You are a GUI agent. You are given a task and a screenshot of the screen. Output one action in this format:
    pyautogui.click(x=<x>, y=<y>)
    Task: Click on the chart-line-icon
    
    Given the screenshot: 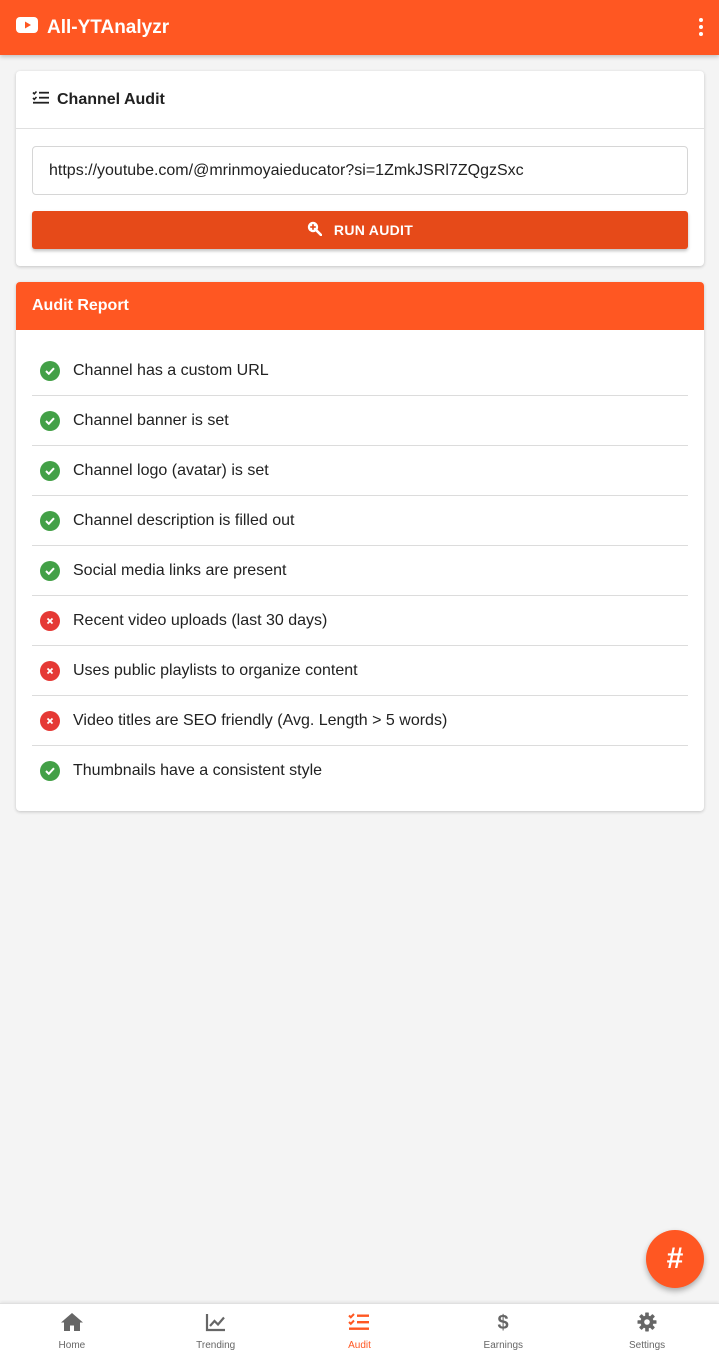 What is the action you would take?
    pyautogui.click(x=216, y=1324)
    